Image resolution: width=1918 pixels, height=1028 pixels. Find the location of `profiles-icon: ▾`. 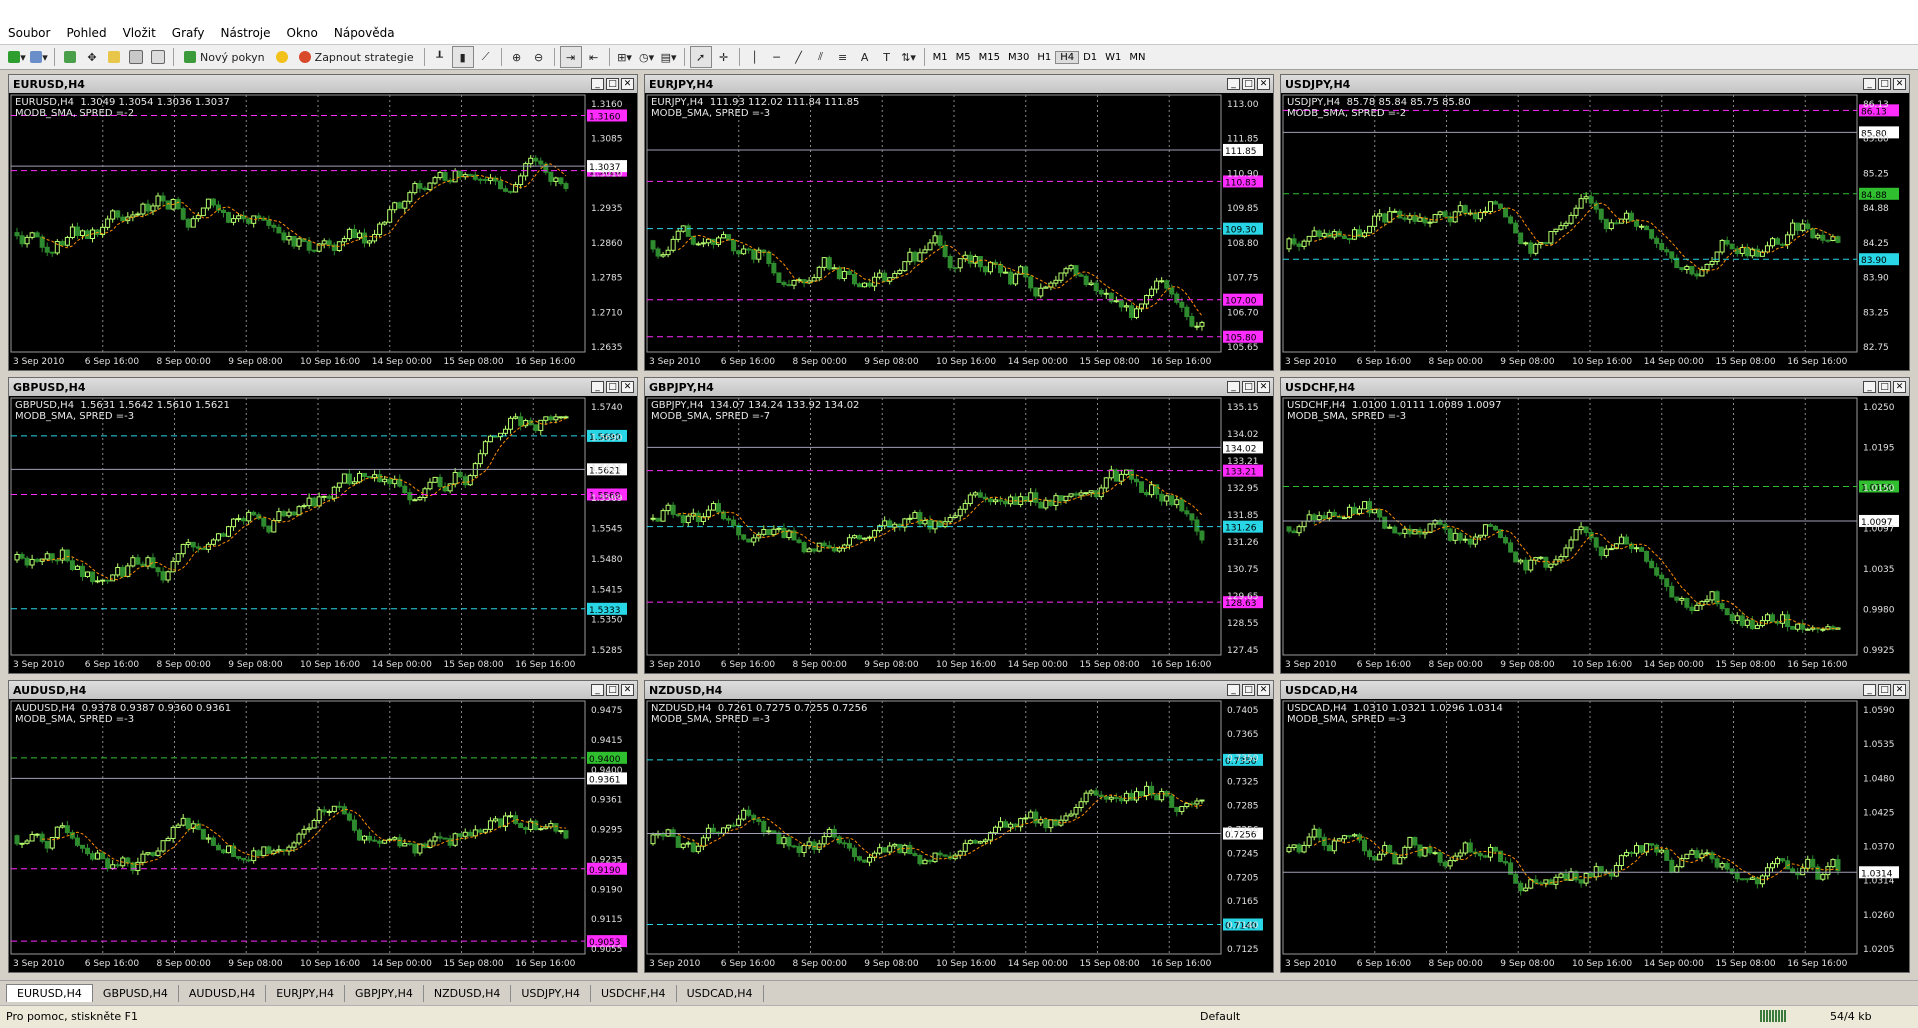

profiles-icon: ▾ is located at coordinates (39, 57).